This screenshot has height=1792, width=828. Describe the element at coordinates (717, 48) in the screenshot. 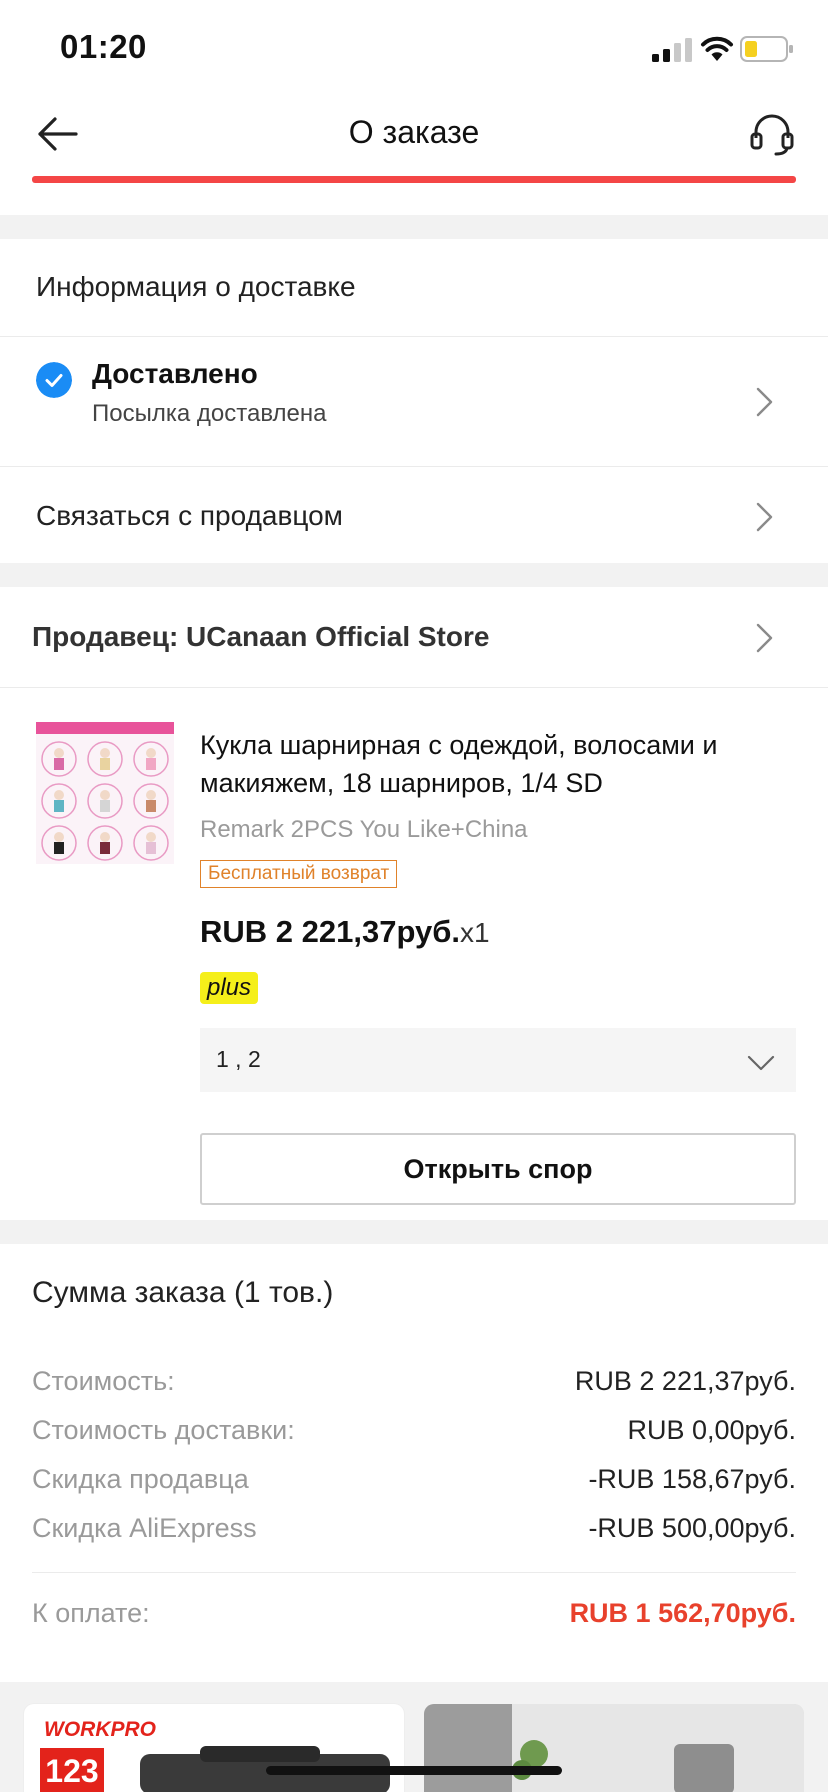

I see `wifi-icon` at that location.